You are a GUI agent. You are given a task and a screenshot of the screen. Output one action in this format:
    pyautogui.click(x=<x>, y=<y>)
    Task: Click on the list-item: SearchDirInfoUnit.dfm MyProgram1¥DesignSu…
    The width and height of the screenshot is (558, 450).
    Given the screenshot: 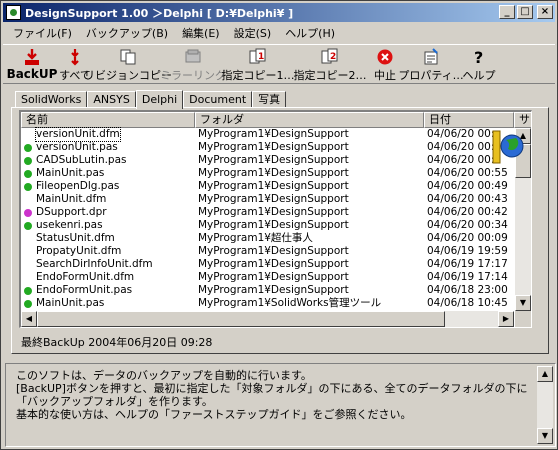 What is the action you would take?
    pyautogui.click(x=268, y=264)
    